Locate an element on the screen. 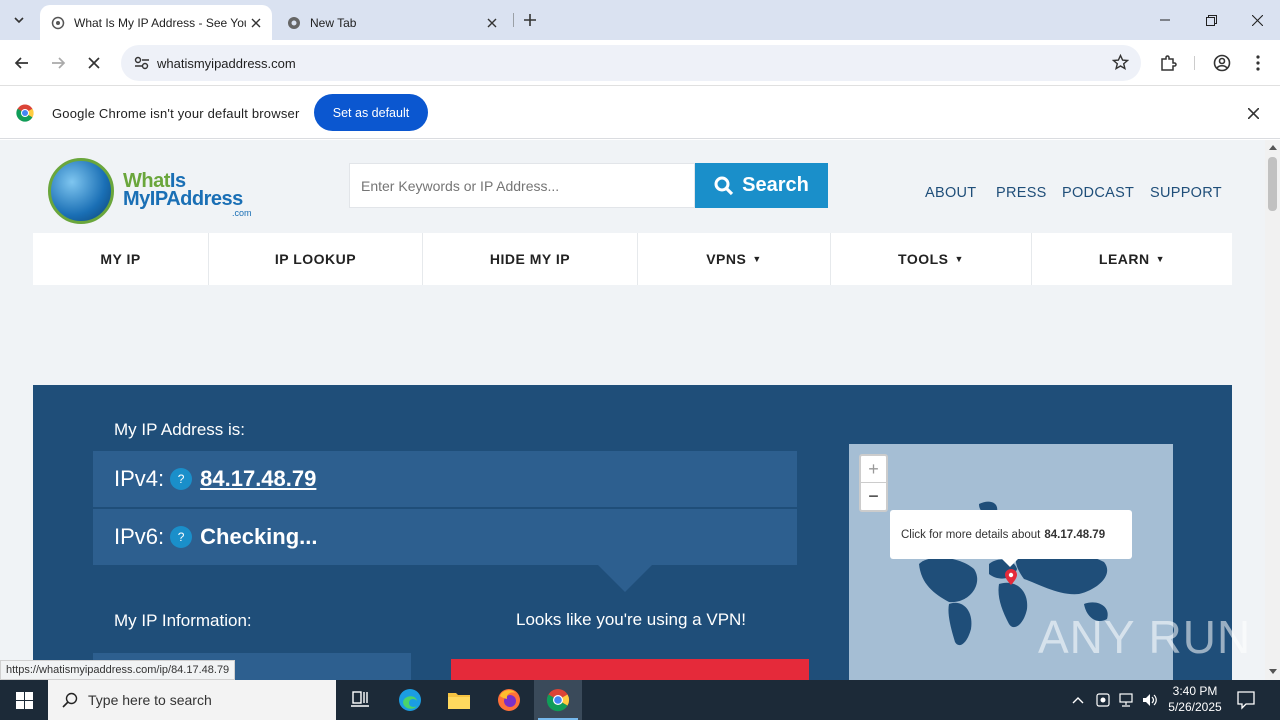  address-bar: whatismyipaddress.com is located at coordinates (631, 63).